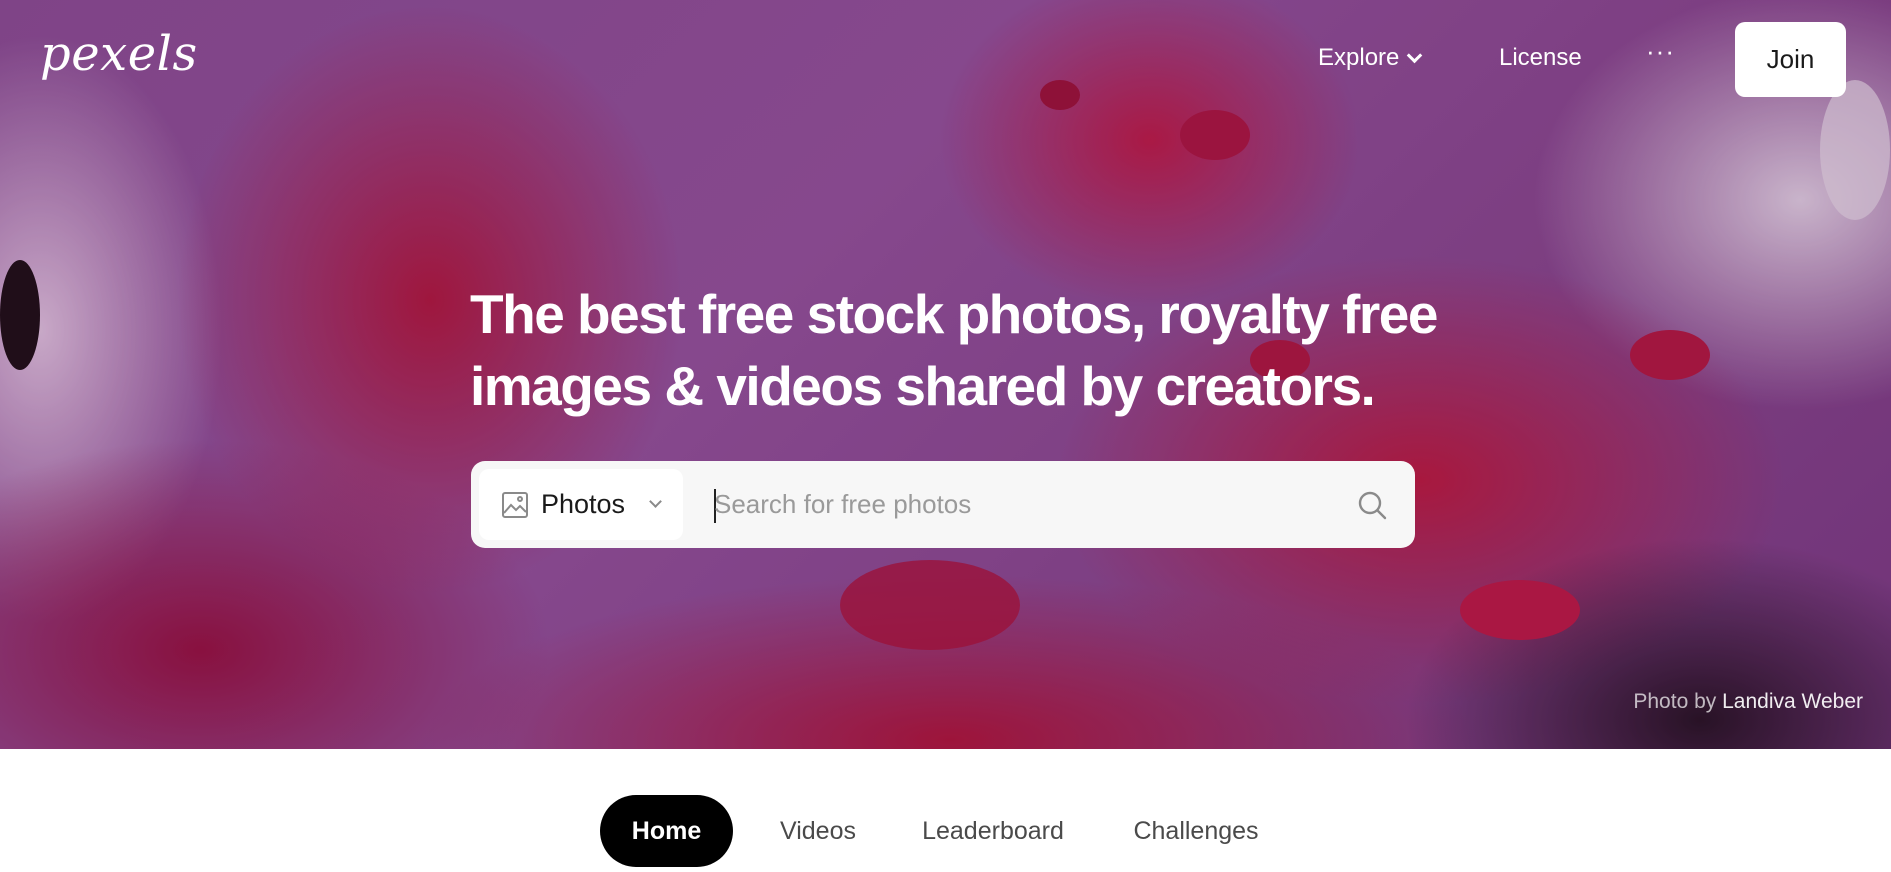 This screenshot has height=872, width=1891. Describe the element at coordinates (666, 831) in the screenshot. I see `tab-home: Home` at that location.